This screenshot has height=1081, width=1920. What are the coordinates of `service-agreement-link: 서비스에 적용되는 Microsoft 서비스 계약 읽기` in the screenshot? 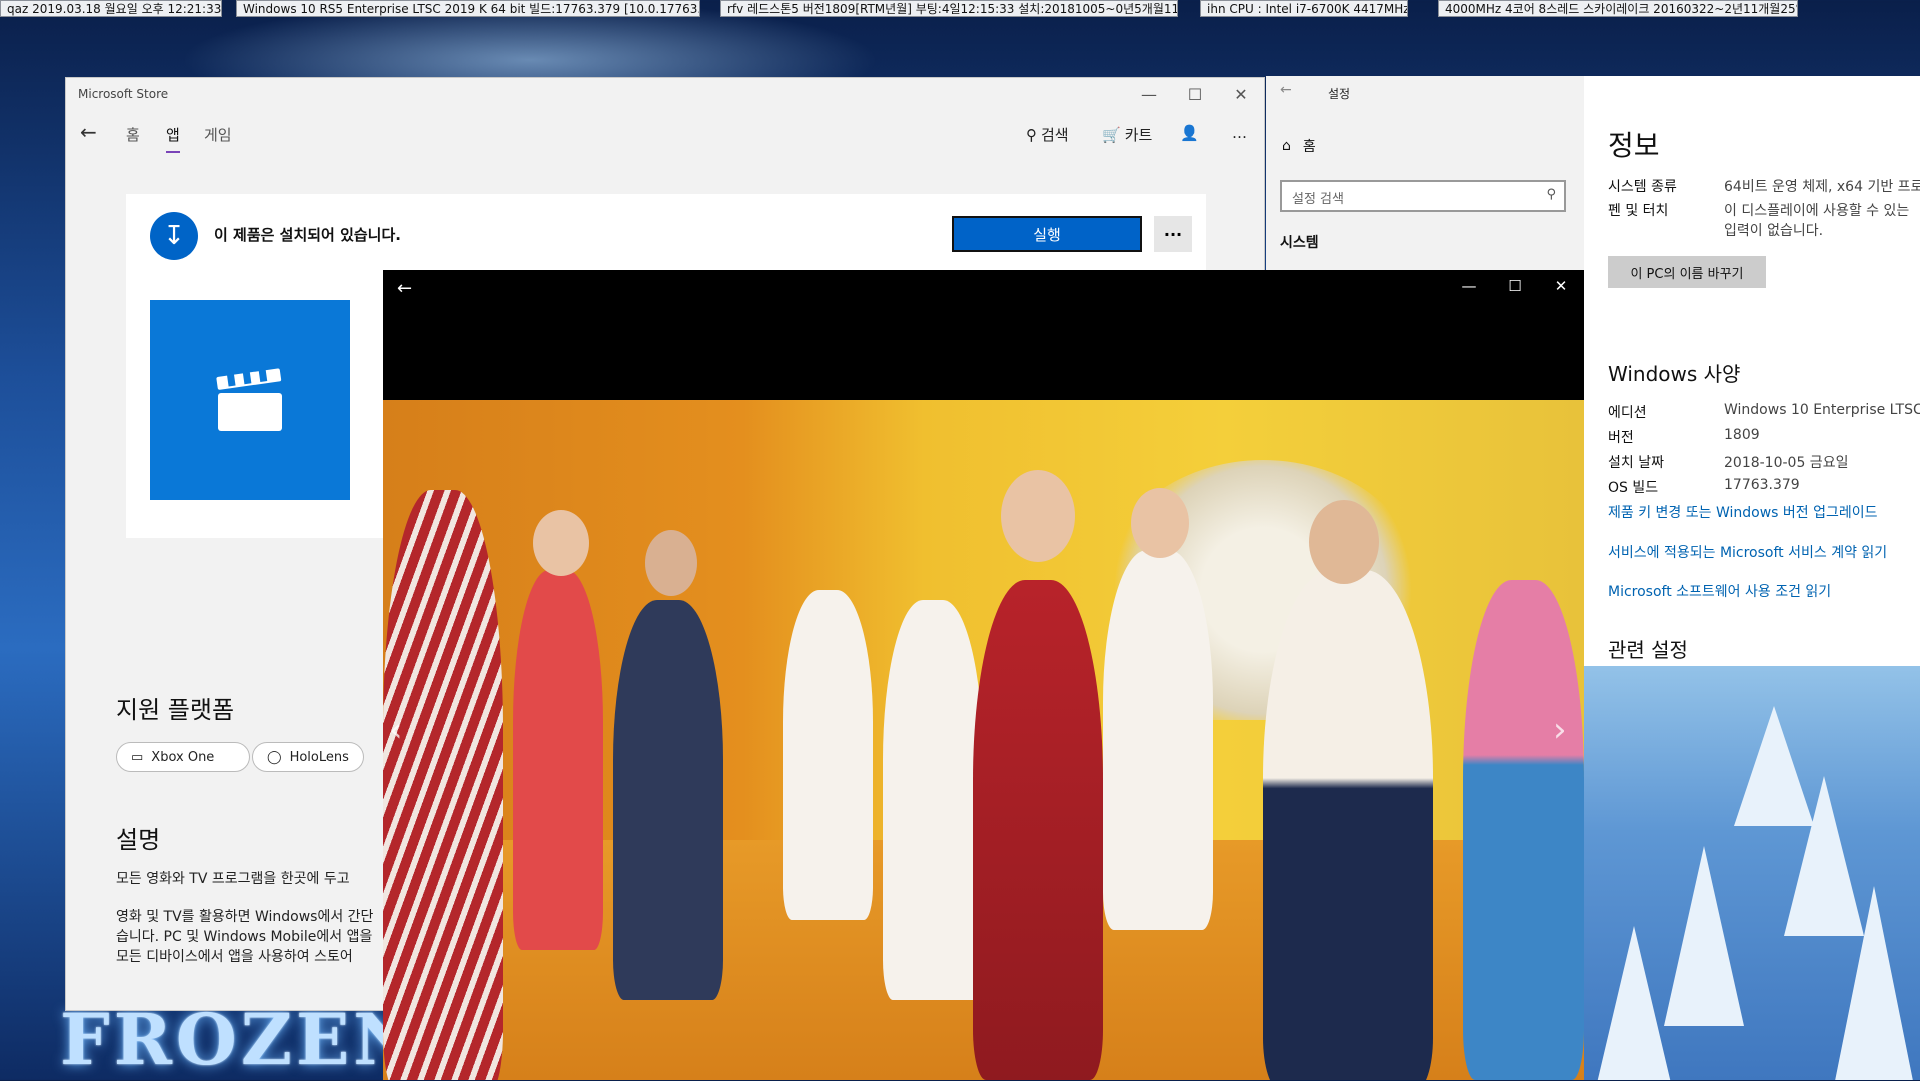 It's located at (1747, 552).